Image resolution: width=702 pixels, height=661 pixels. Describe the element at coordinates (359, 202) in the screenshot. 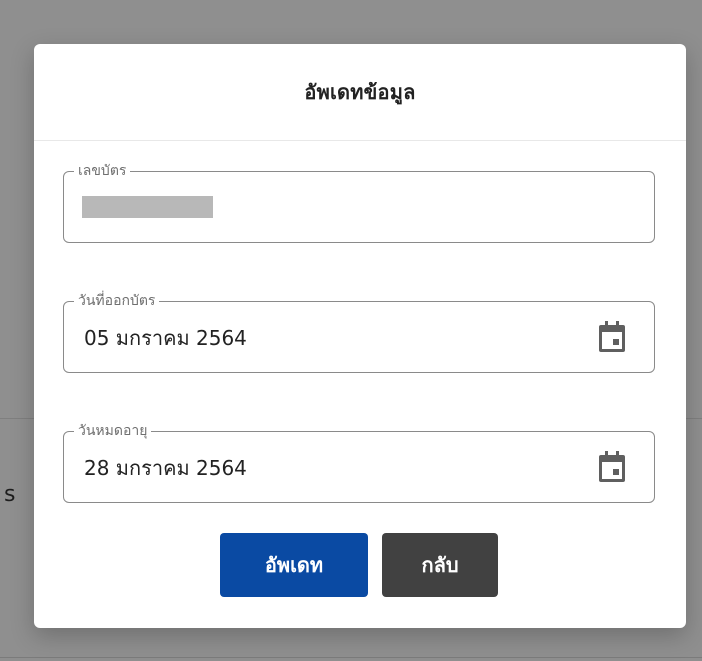

I see `card-number-field: เลขบัตร` at that location.